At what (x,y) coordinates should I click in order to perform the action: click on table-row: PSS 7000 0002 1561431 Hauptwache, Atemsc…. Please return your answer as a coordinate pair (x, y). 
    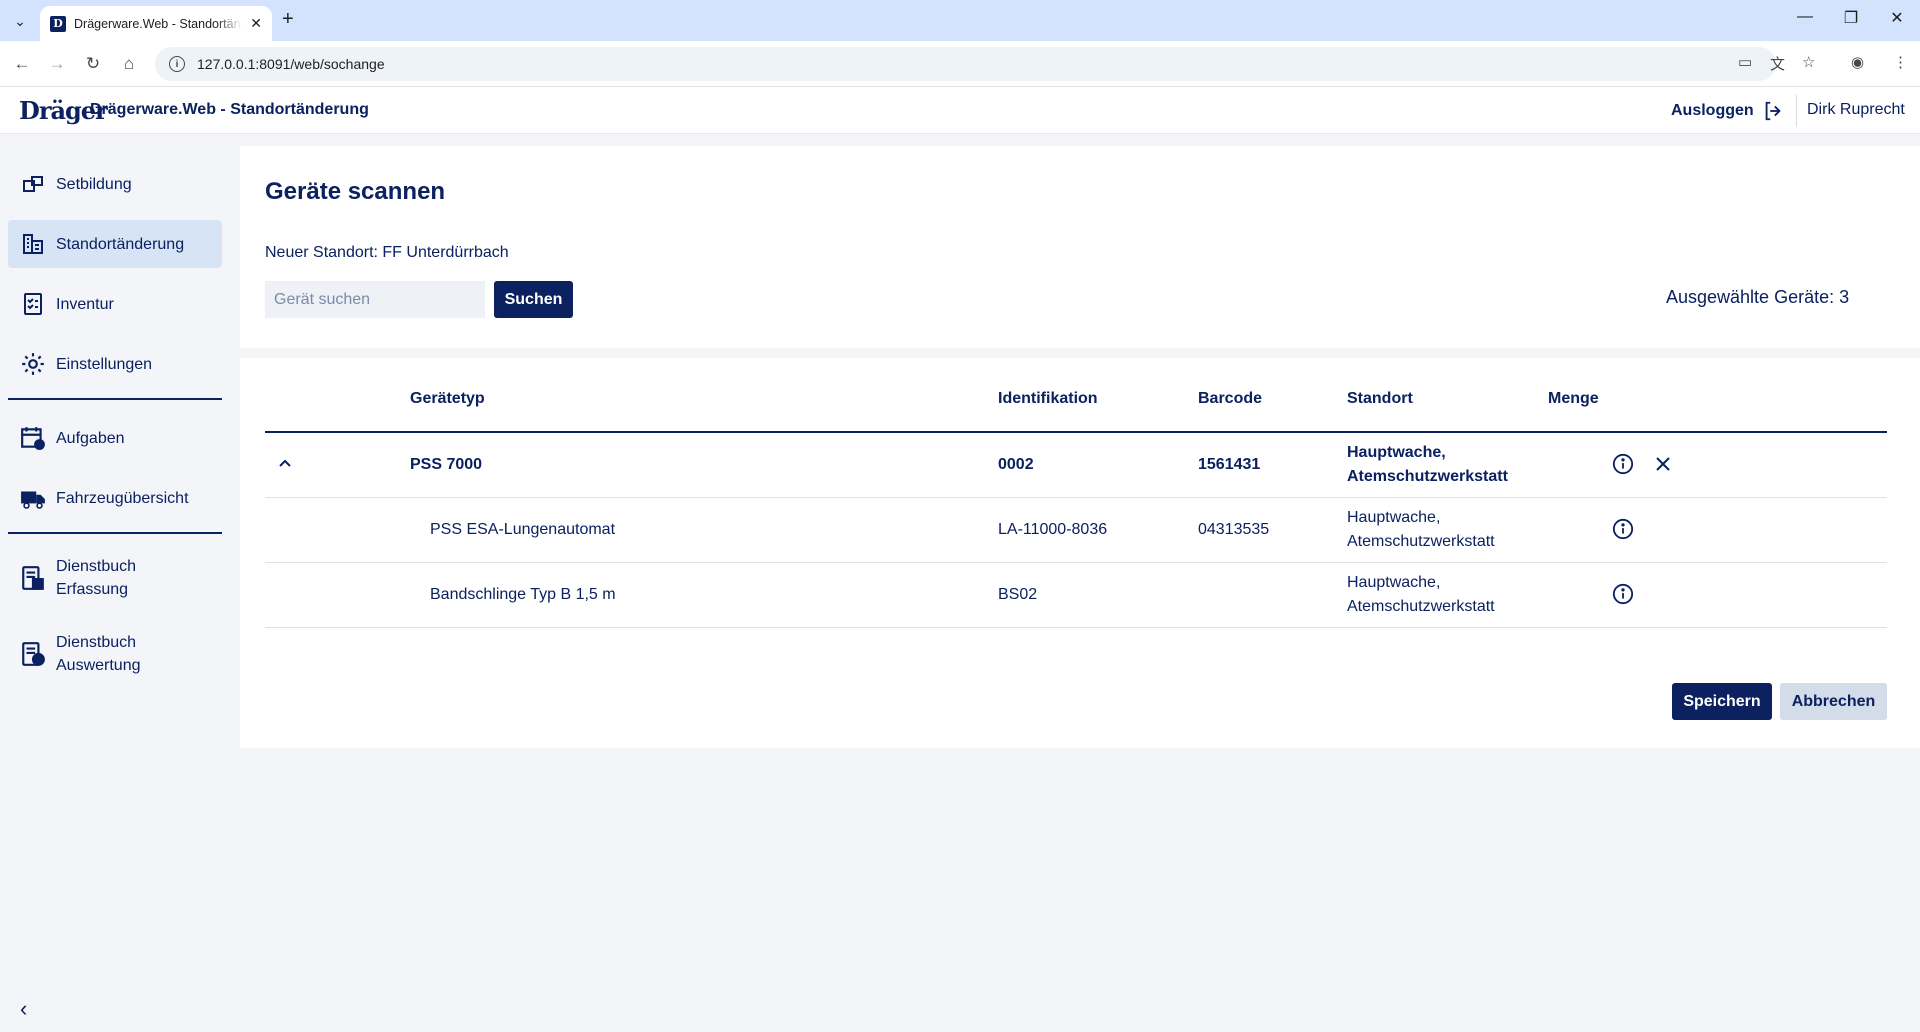
    Looking at the image, I should click on (1076, 465).